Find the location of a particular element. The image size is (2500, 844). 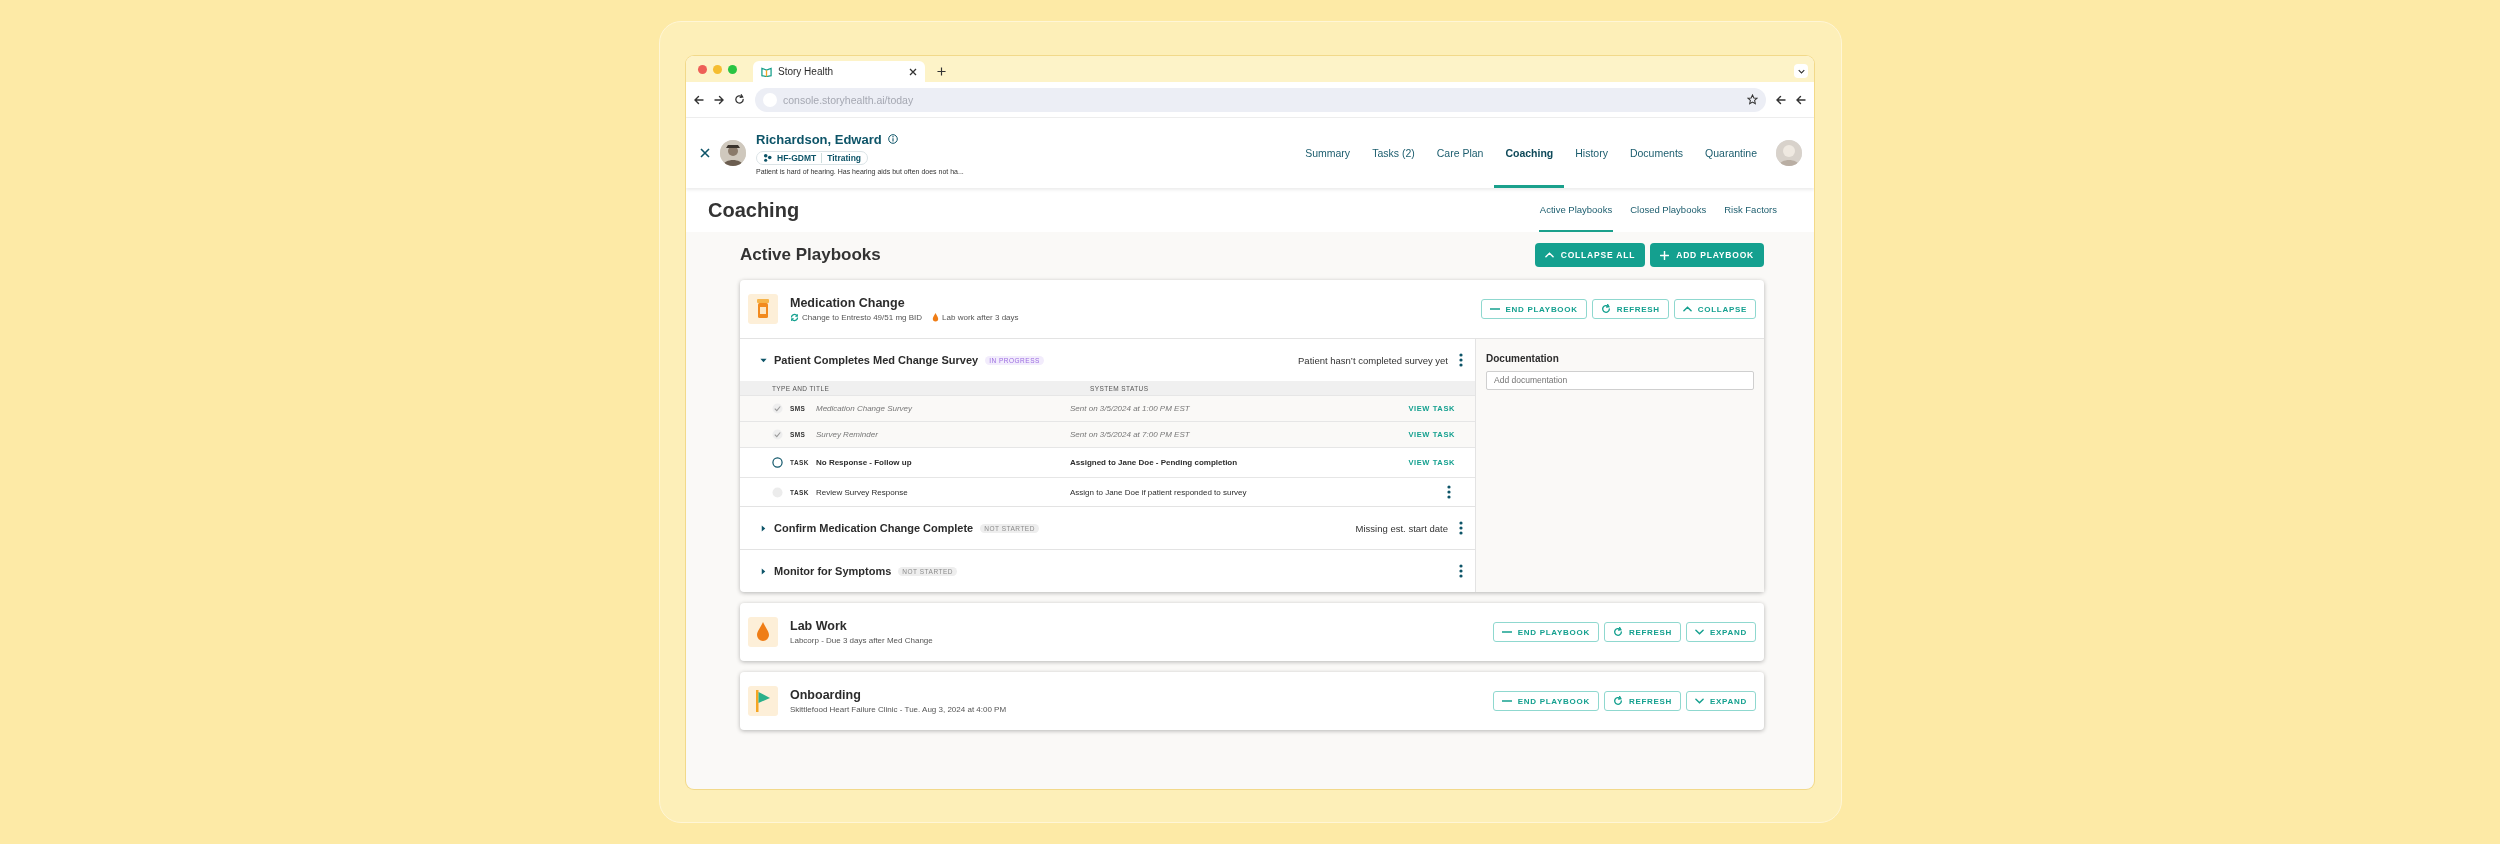

sub-tab: Closed Playbooks is located at coordinates (1668, 210).